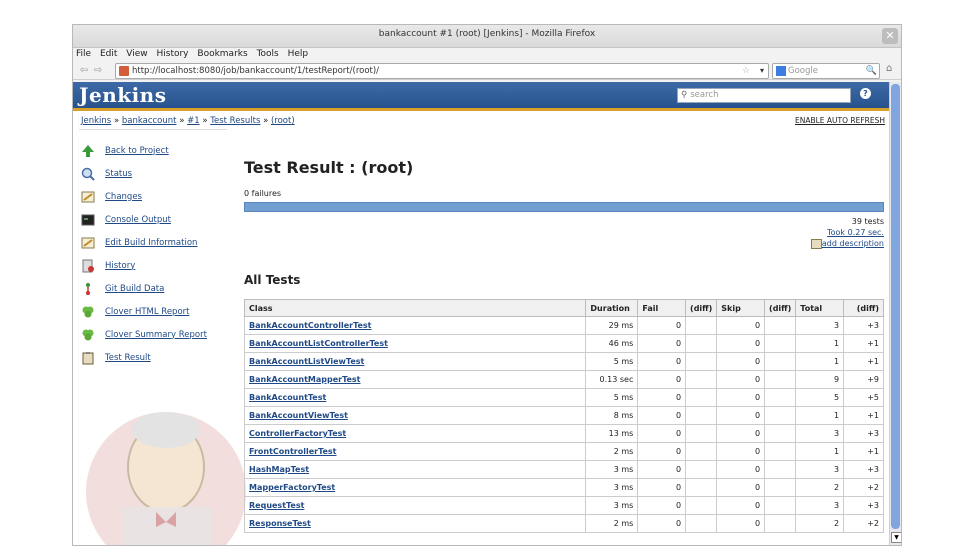  Describe the element at coordinates (318, 343) in the screenshot. I see `class-link: BankAccountListControllerTest` at that location.